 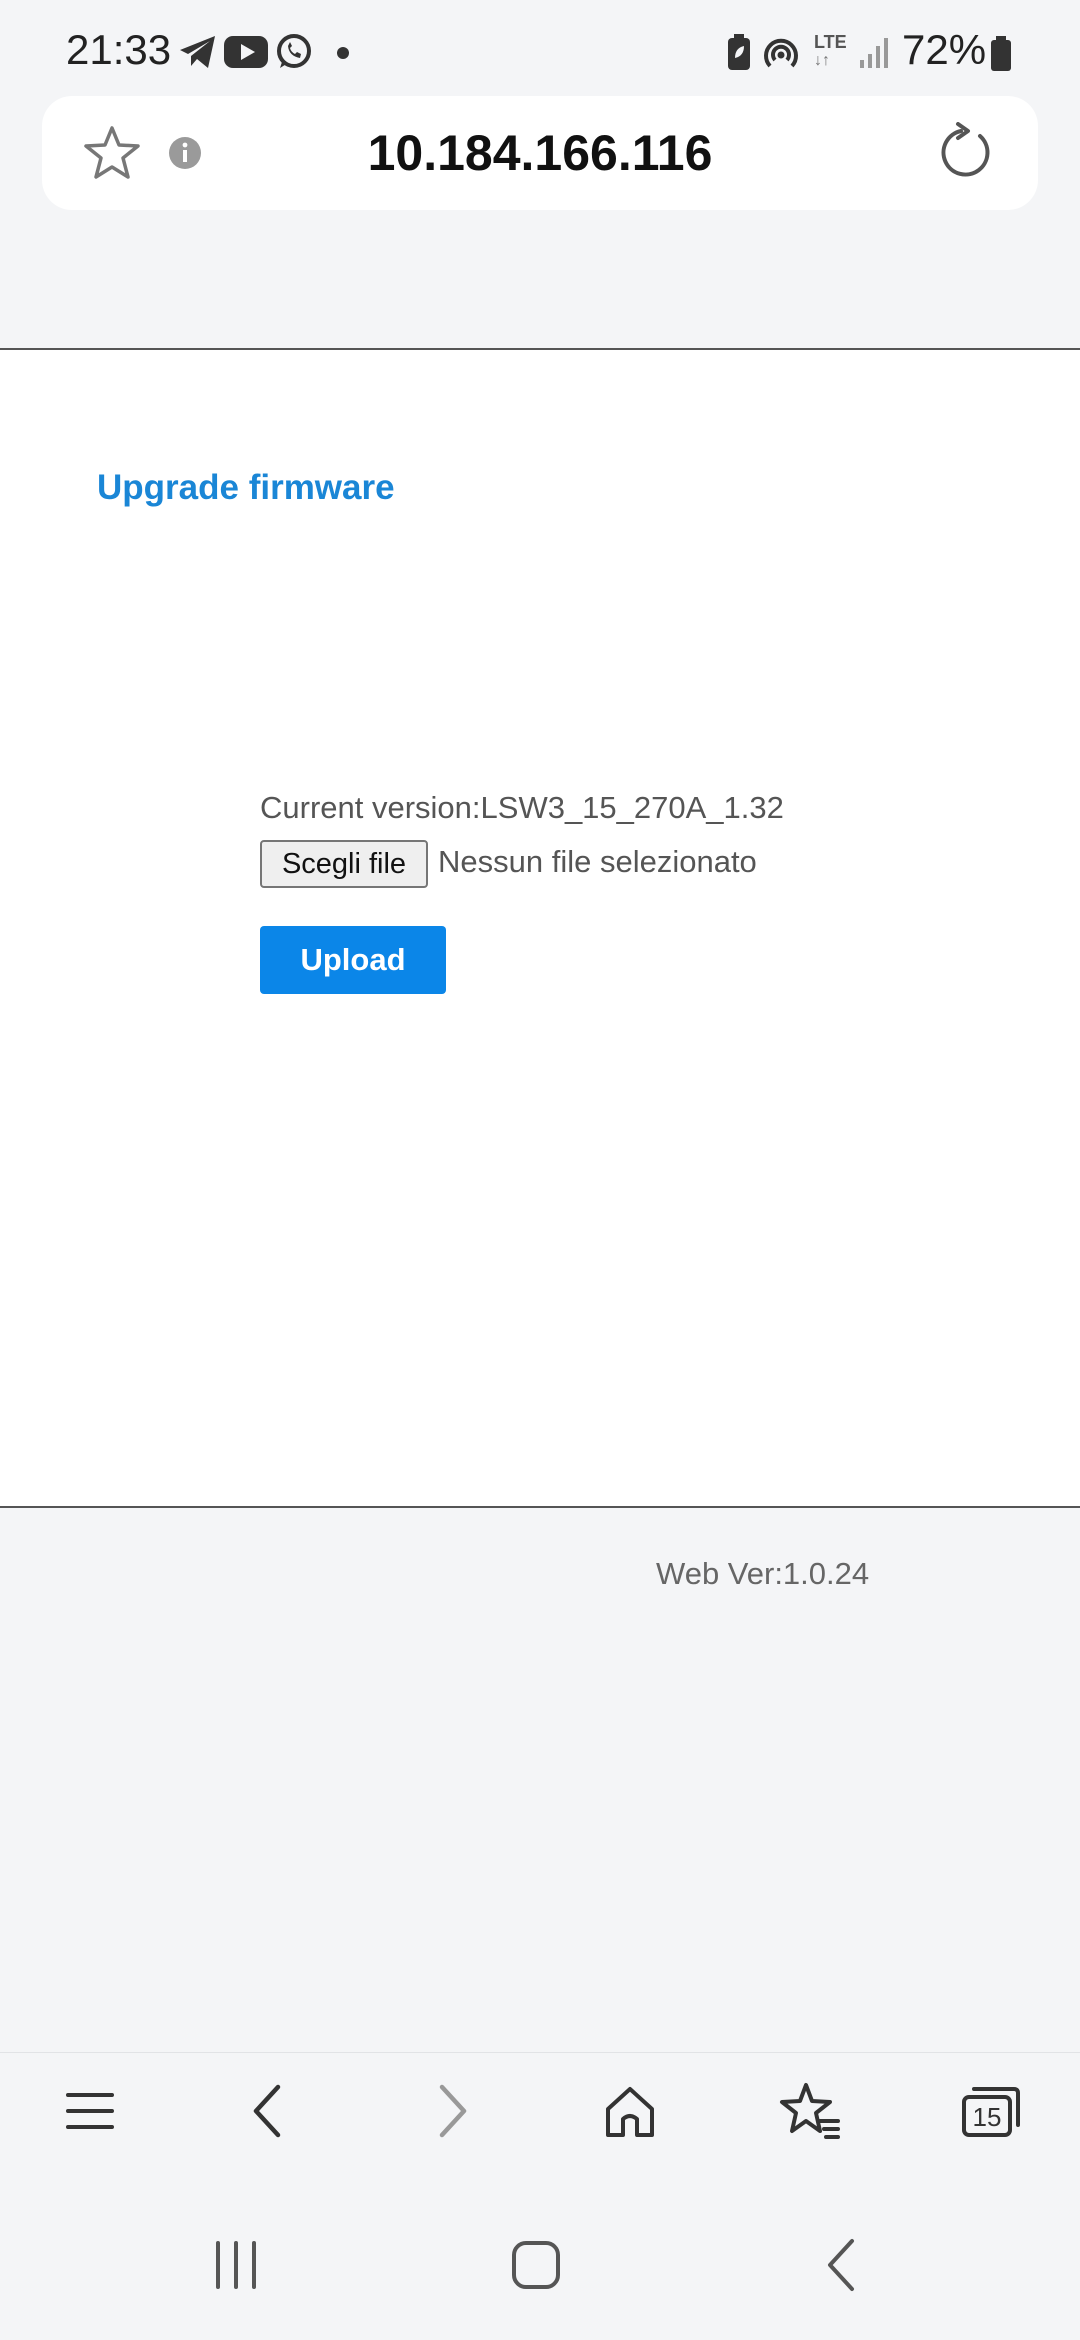 I want to click on forward-button, so click(x=452, y=2122).